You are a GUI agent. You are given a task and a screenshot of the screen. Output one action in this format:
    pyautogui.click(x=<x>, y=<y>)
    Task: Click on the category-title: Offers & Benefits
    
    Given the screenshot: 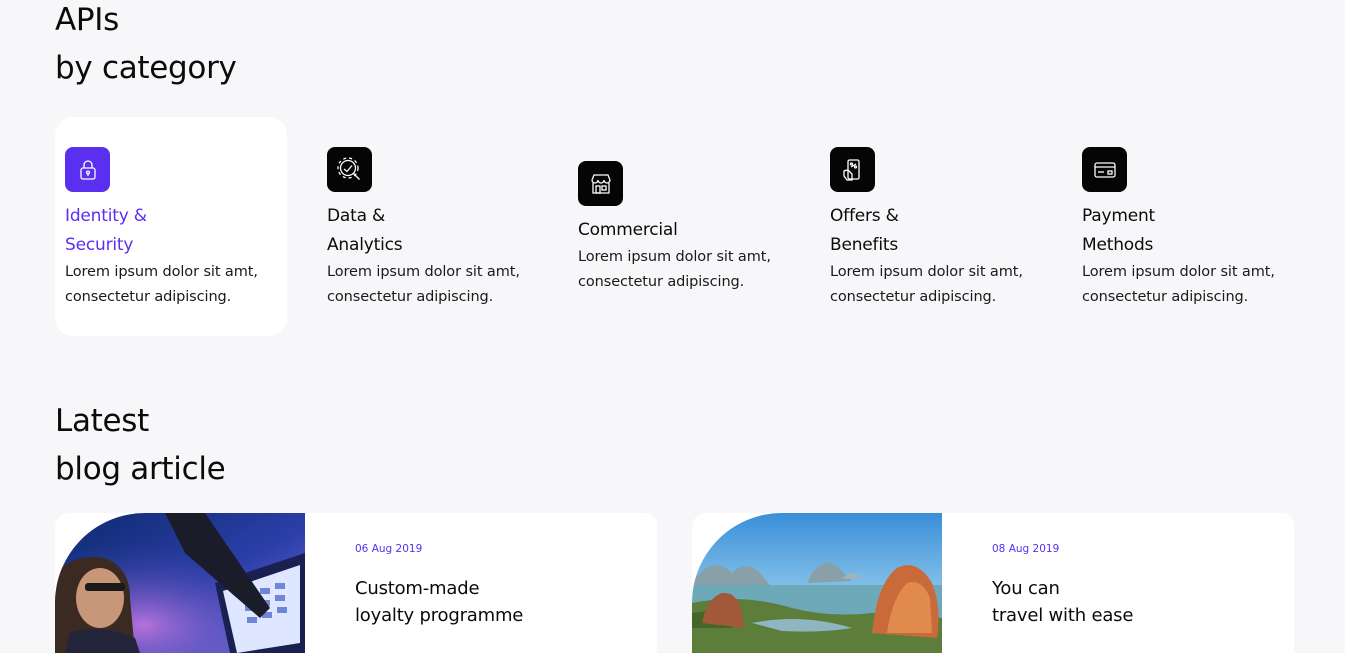 What is the action you would take?
    pyautogui.click(x=864, y=230)
    